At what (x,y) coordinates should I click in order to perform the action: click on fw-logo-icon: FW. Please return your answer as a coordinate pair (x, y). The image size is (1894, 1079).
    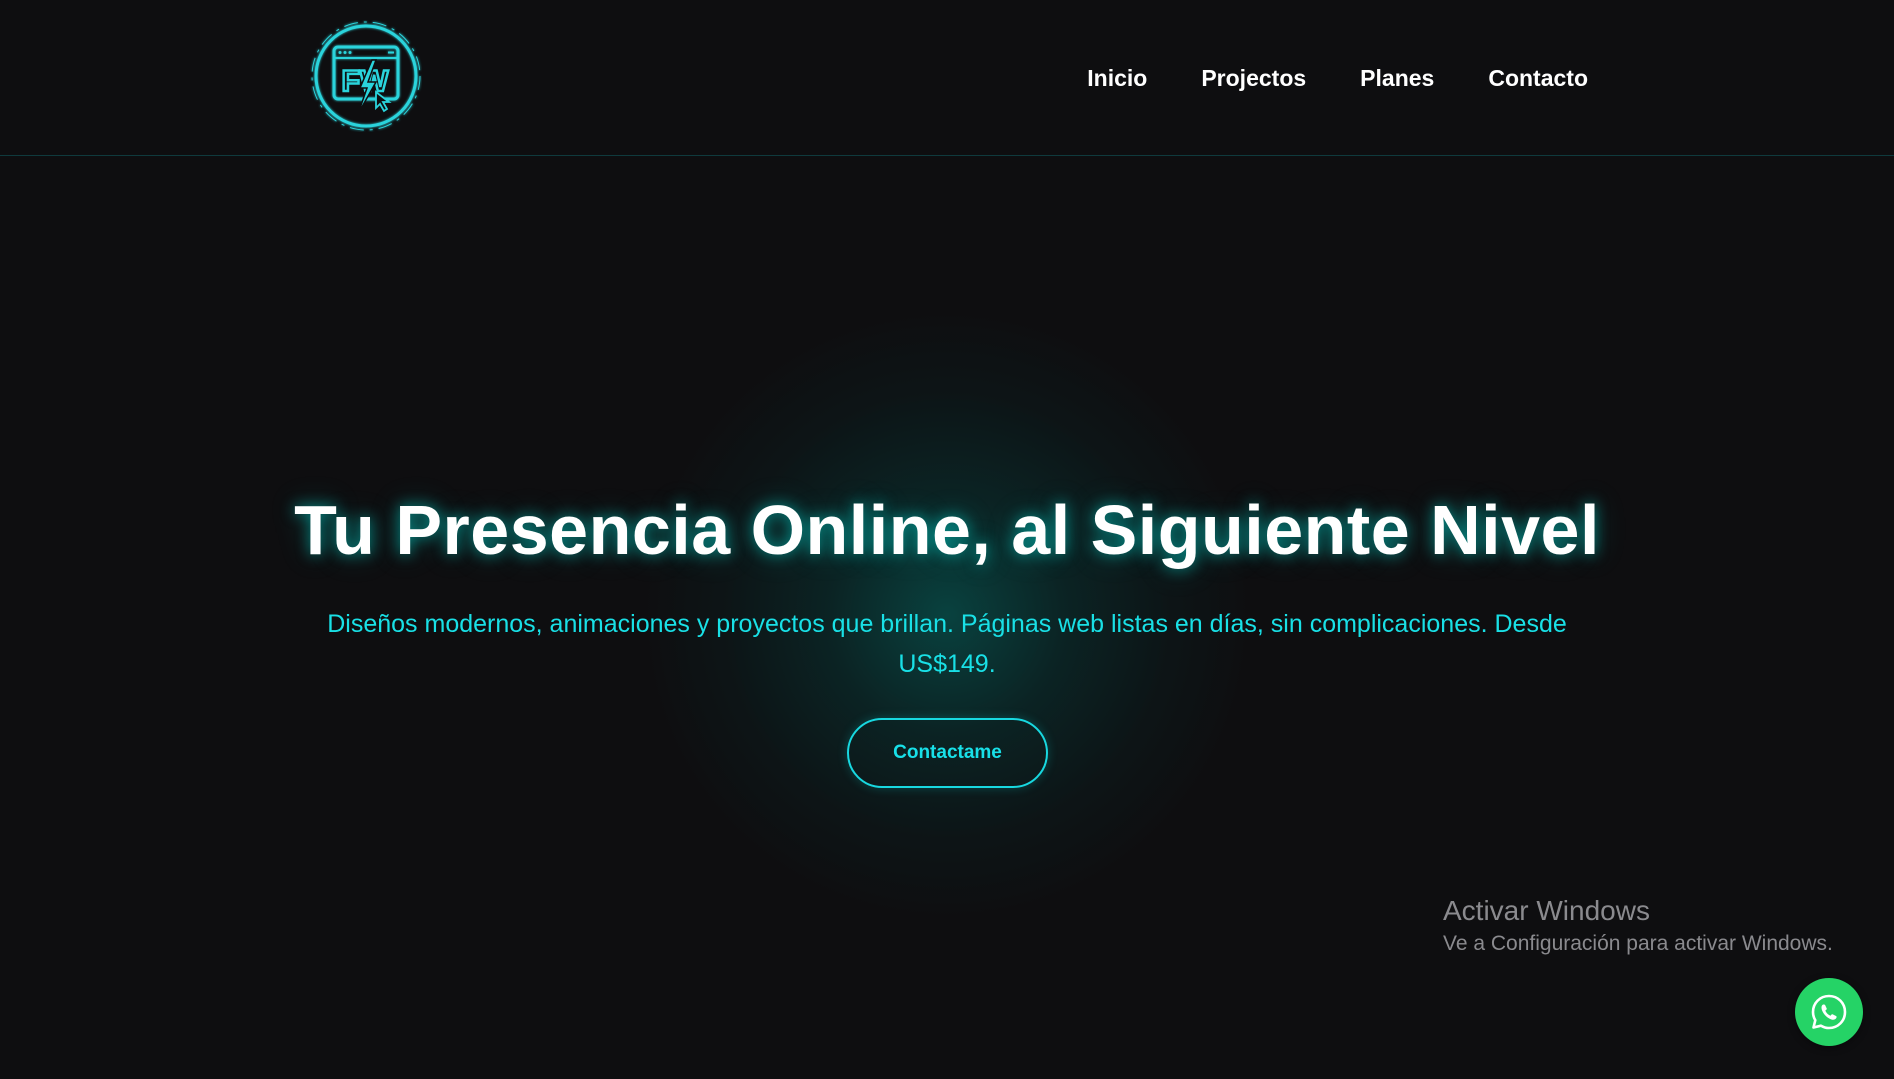
    Looking at the image, I should click on (366, 76).